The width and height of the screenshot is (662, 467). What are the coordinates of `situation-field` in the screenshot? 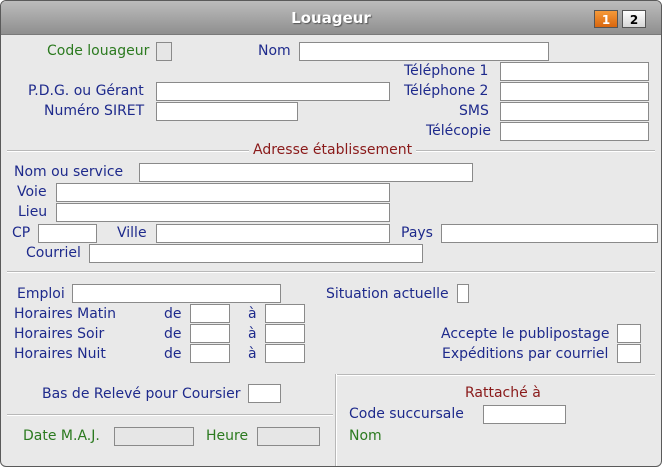 It's located at (463, 293).